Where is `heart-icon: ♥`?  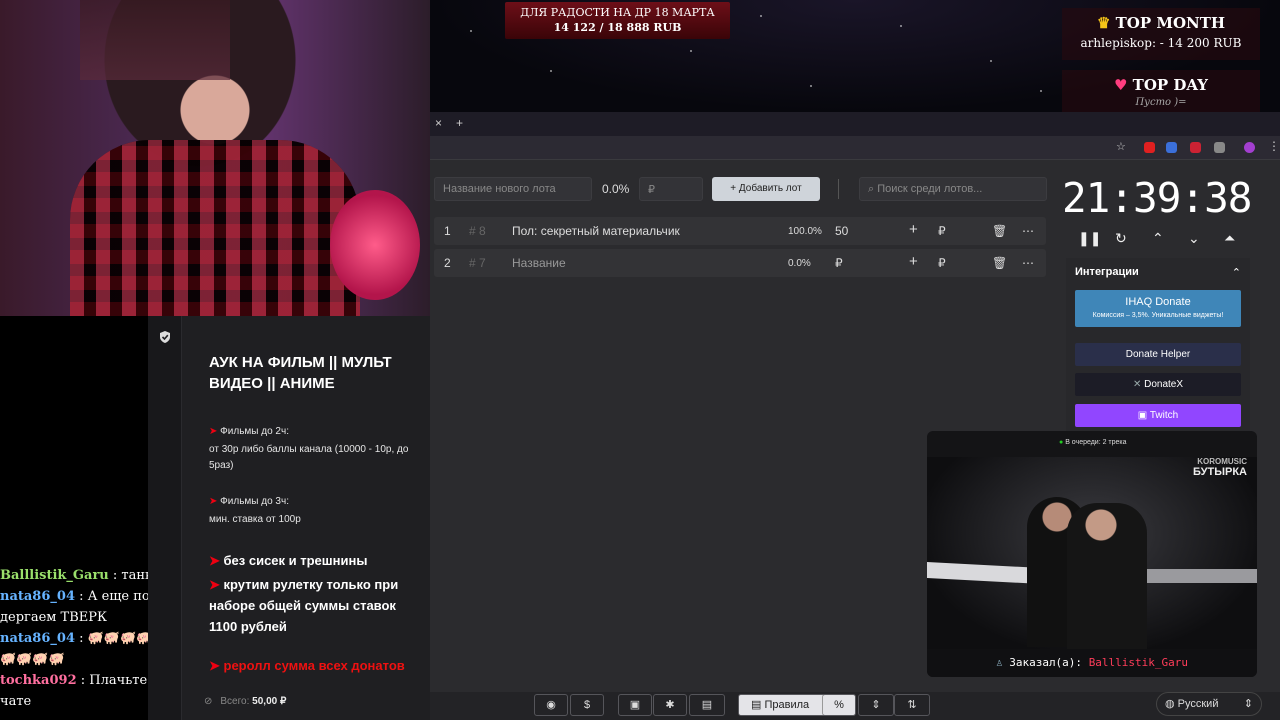
heart-icon: ♥ is located at coordinates (1123, 85).